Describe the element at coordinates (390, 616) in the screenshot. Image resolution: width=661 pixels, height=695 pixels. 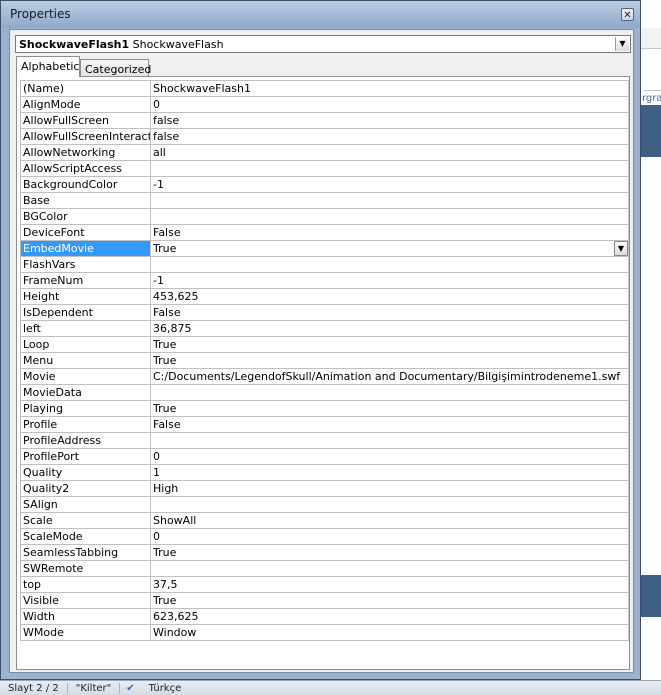
I see `property-value: 623,625` at that location.